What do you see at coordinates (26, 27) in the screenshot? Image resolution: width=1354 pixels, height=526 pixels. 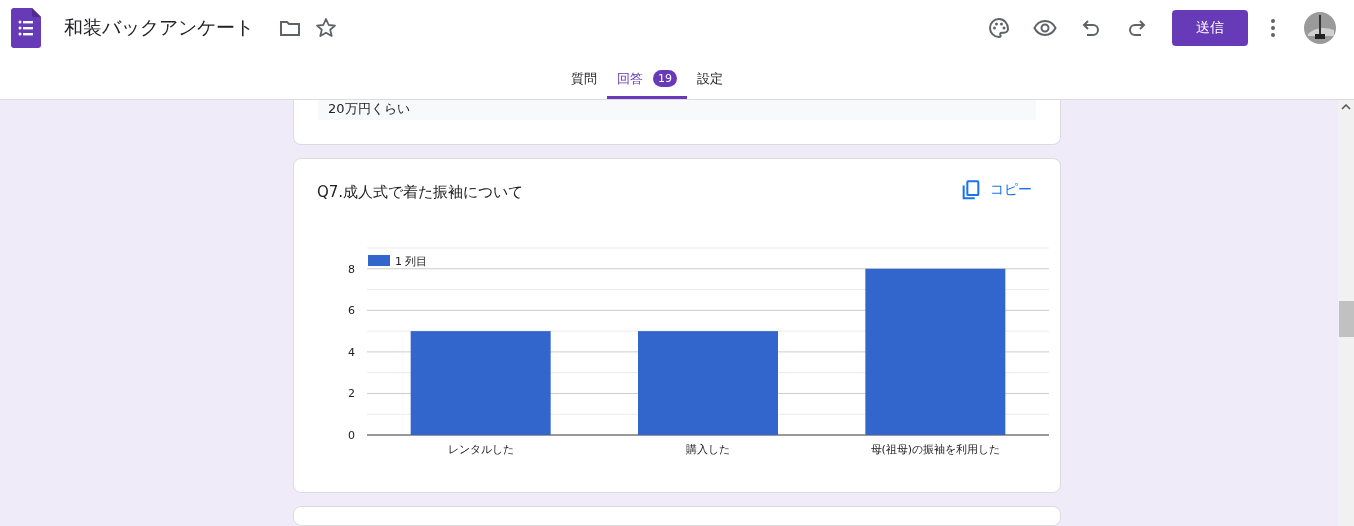 I see `forms-logo-icon` at bounding box center [26, 27].